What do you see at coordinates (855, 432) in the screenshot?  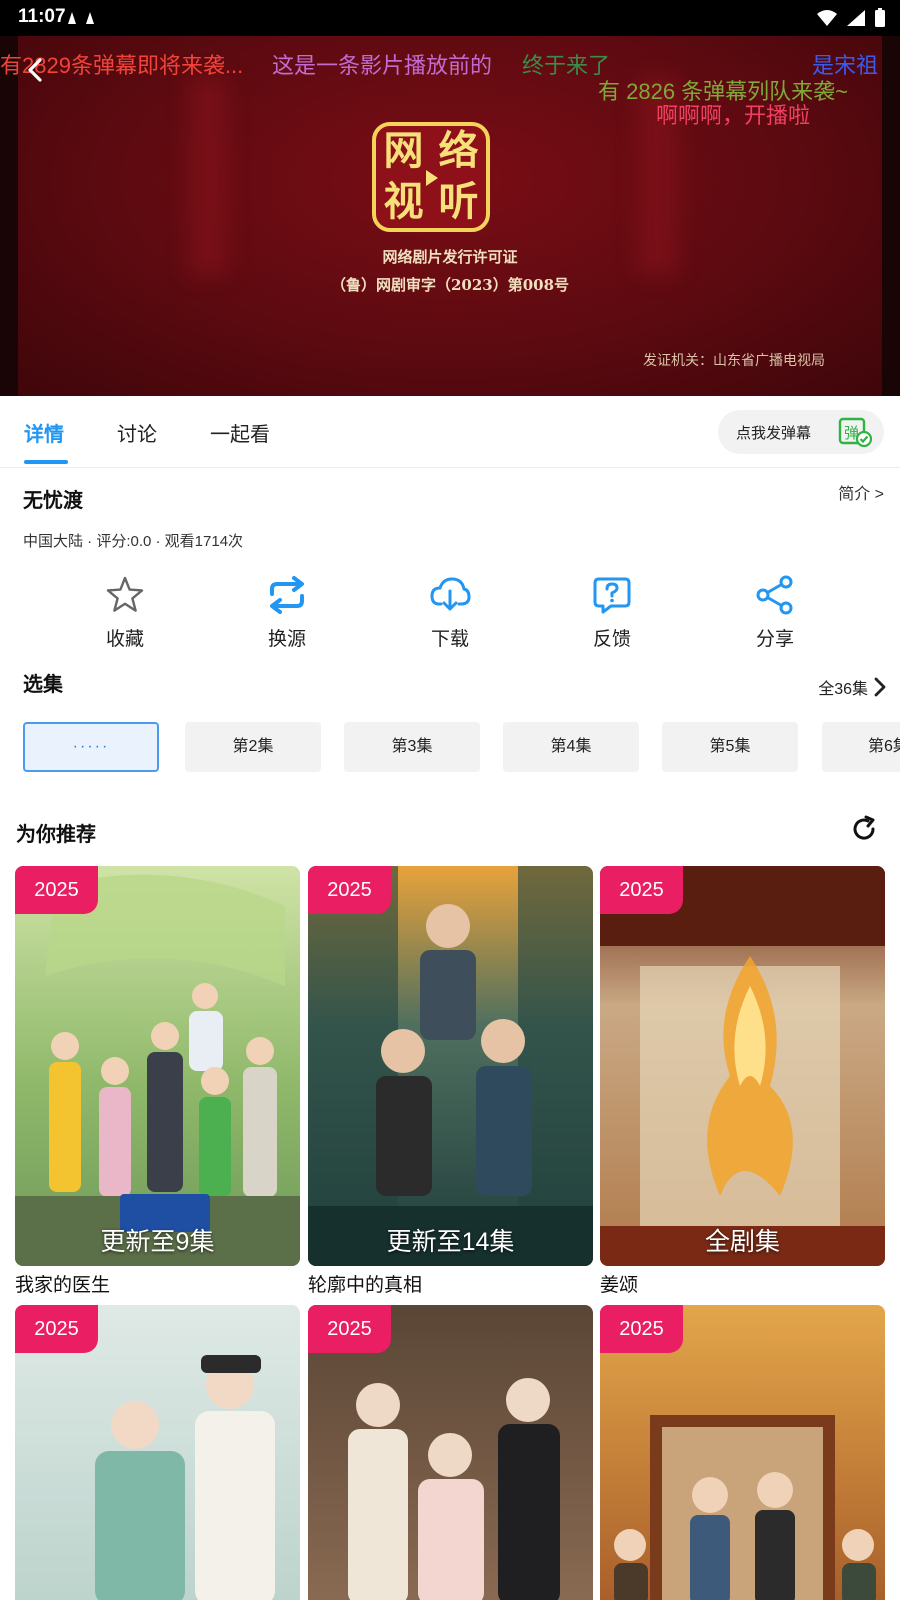 I see `danmaku-toggle-icon: 弹` at bounding box center [855, 432].